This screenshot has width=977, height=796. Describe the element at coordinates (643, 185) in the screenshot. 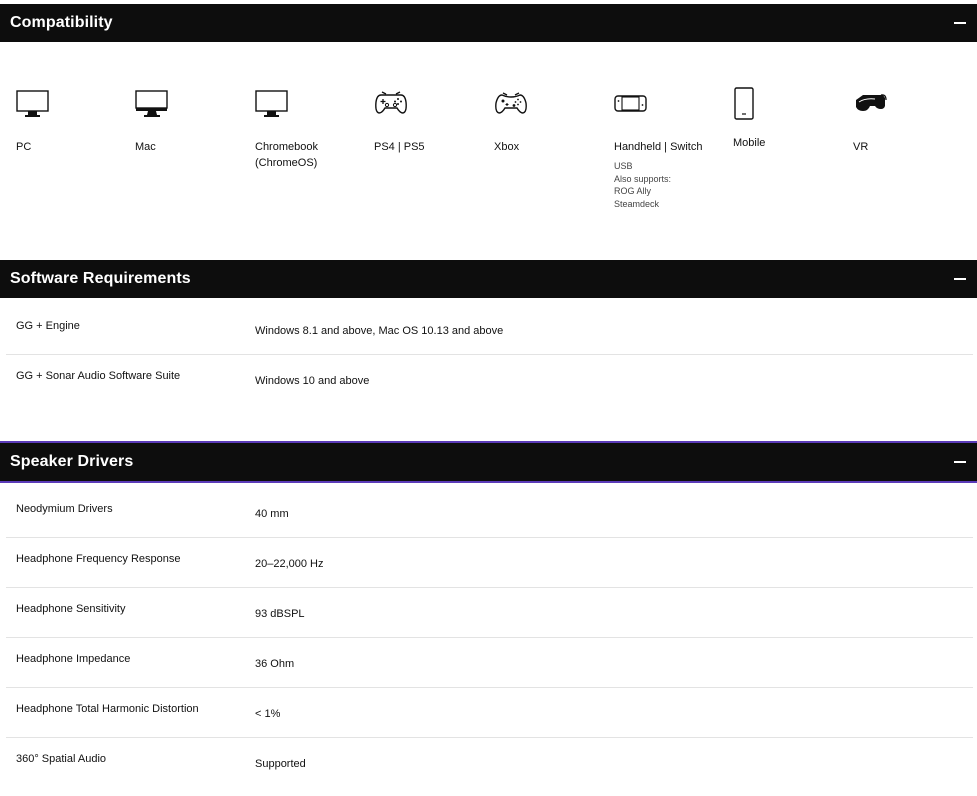

I see `device-note: USB Also supports: ROG Ally Steamdeck` at that location.